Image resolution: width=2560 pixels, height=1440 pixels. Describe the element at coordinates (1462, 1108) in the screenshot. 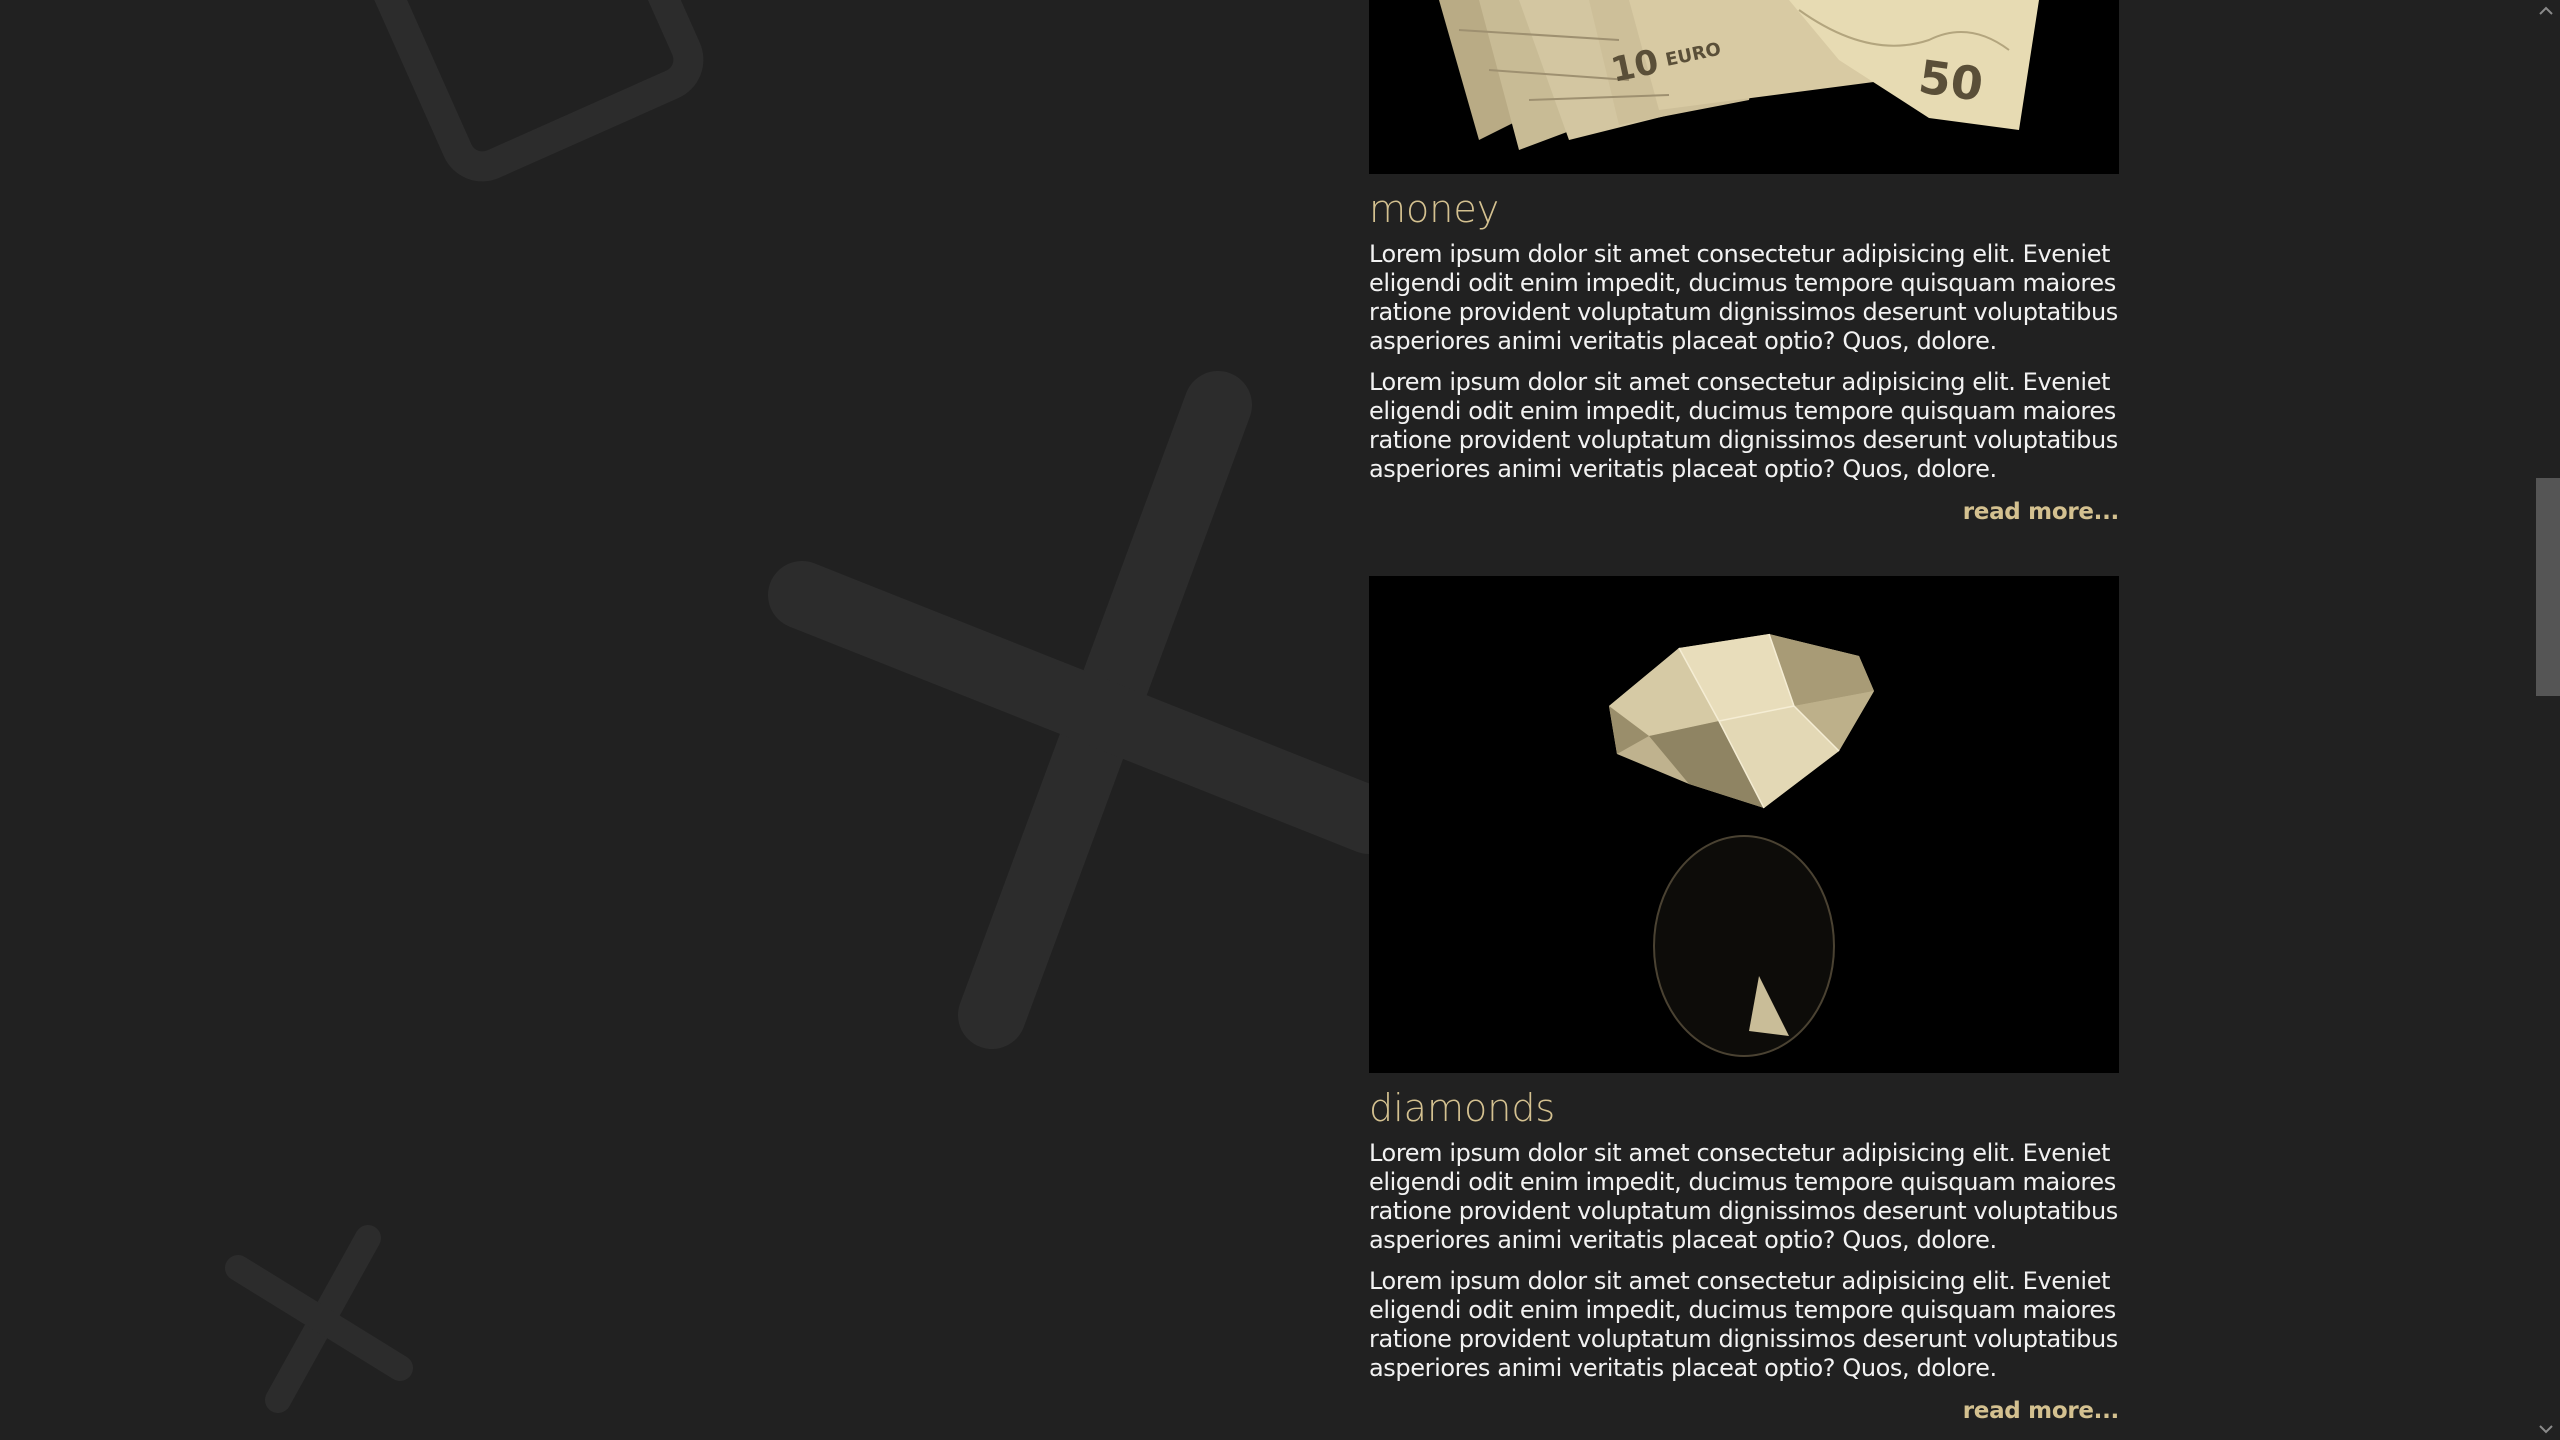

I see `article-title: diamonds` at that location.